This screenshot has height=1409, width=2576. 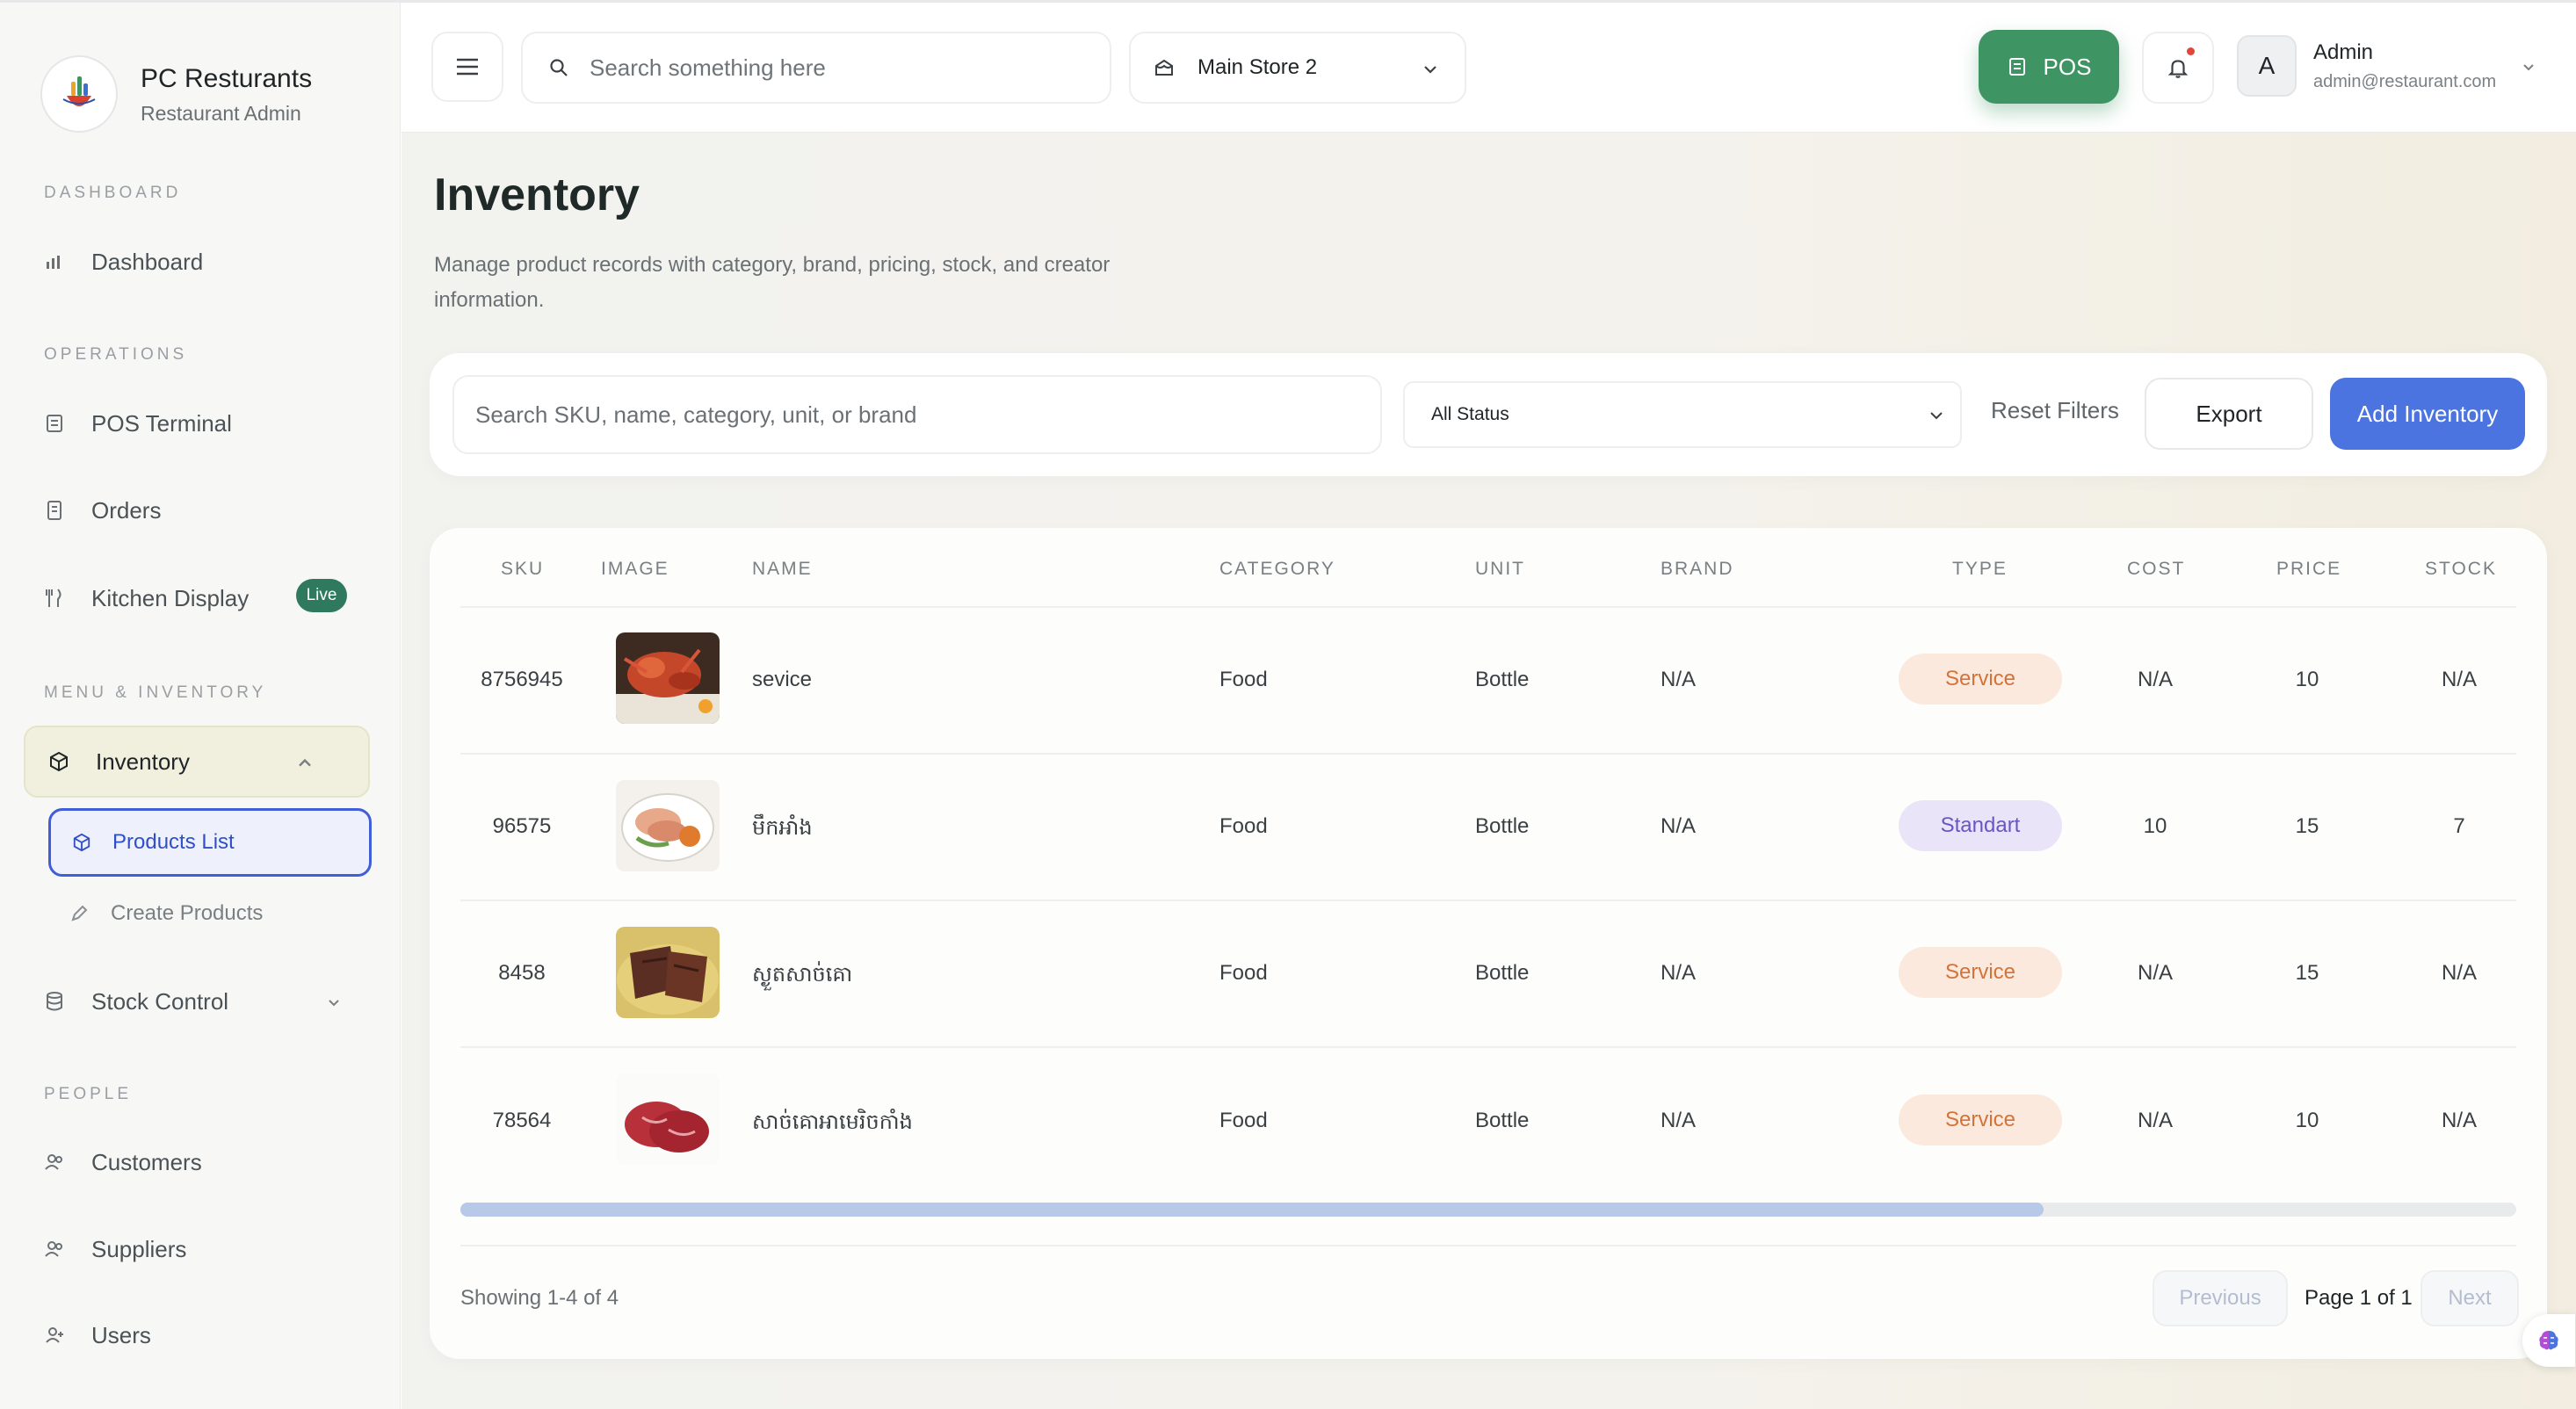 I want to click on user-email: admin@restaurant.com, so click(x=2405, y=81).